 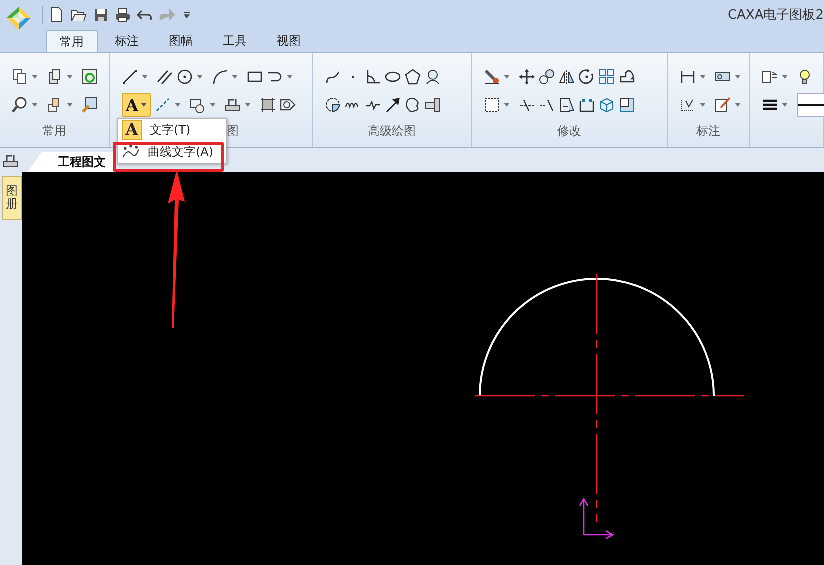 I want to click on dashed-rectangle-icon, so click(x=492, y=105).